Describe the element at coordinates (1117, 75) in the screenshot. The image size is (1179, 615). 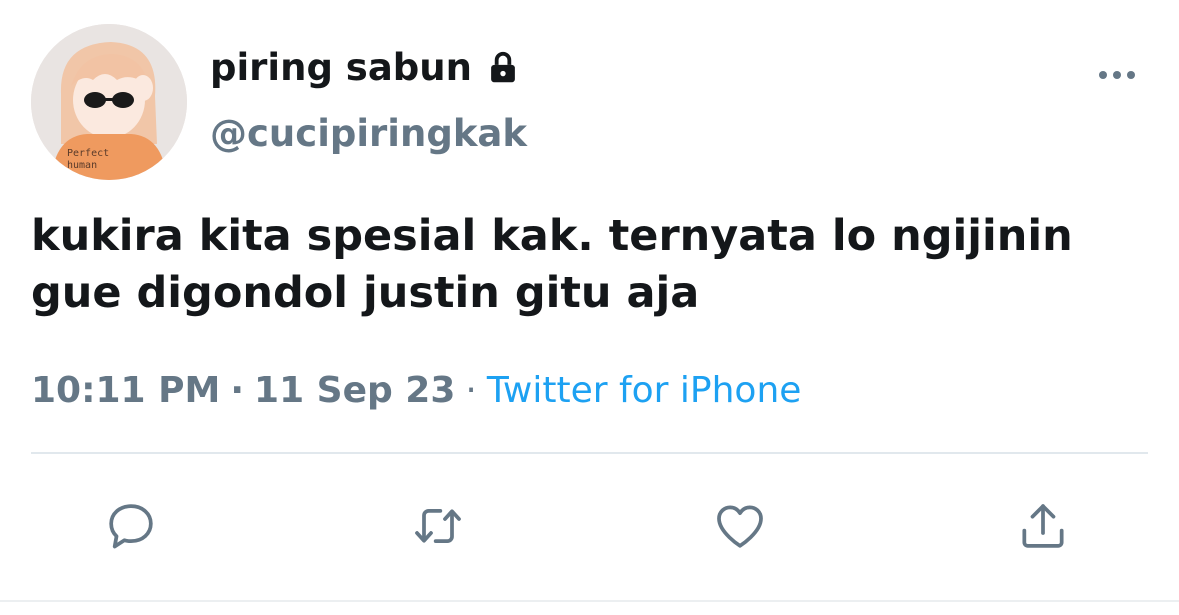
I see `more-options-icon` at that location.